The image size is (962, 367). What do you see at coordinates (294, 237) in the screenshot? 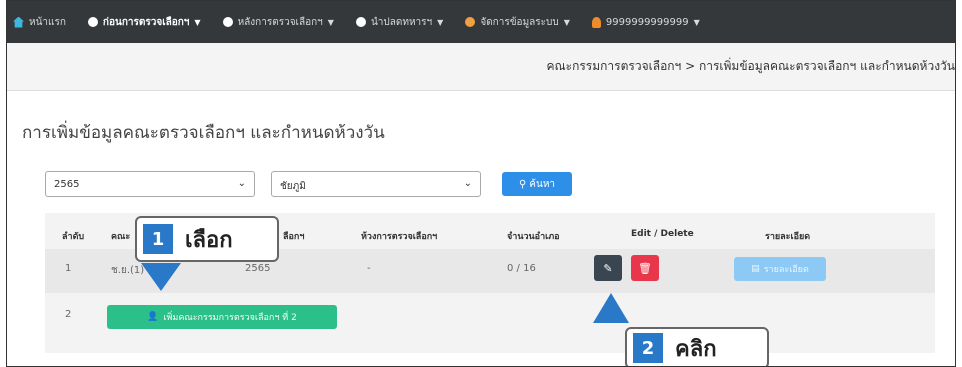
I see `col-year: ลือกฯ` at bounding box center [294, 237].